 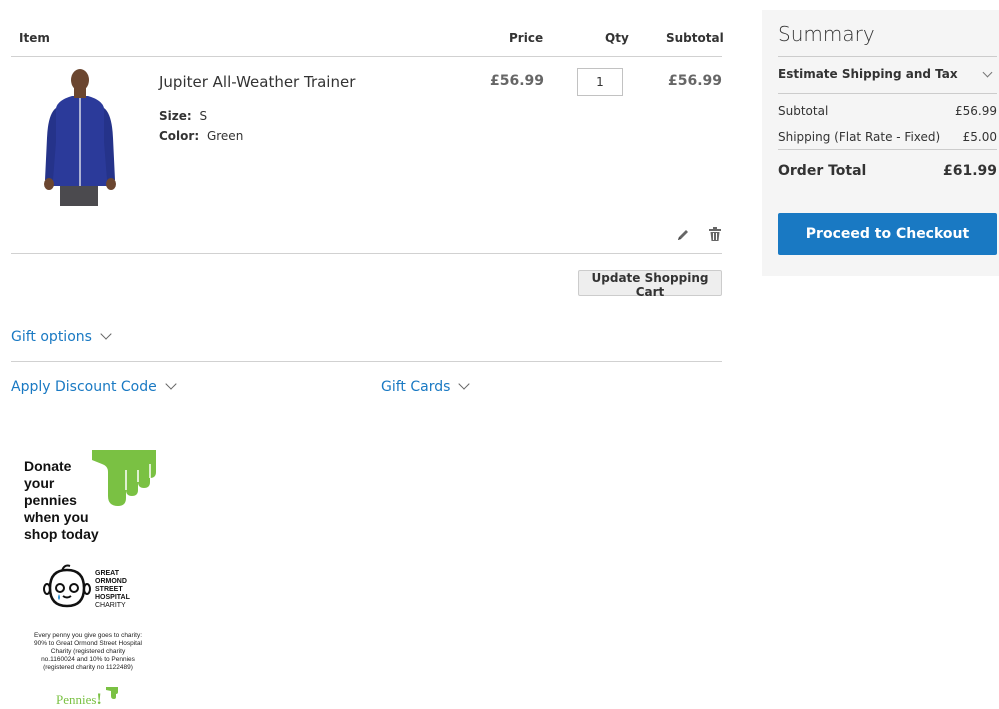 I want to click on estimate-shipping-label: Estimate Shipping and Tax, so click(x=868, y=74).